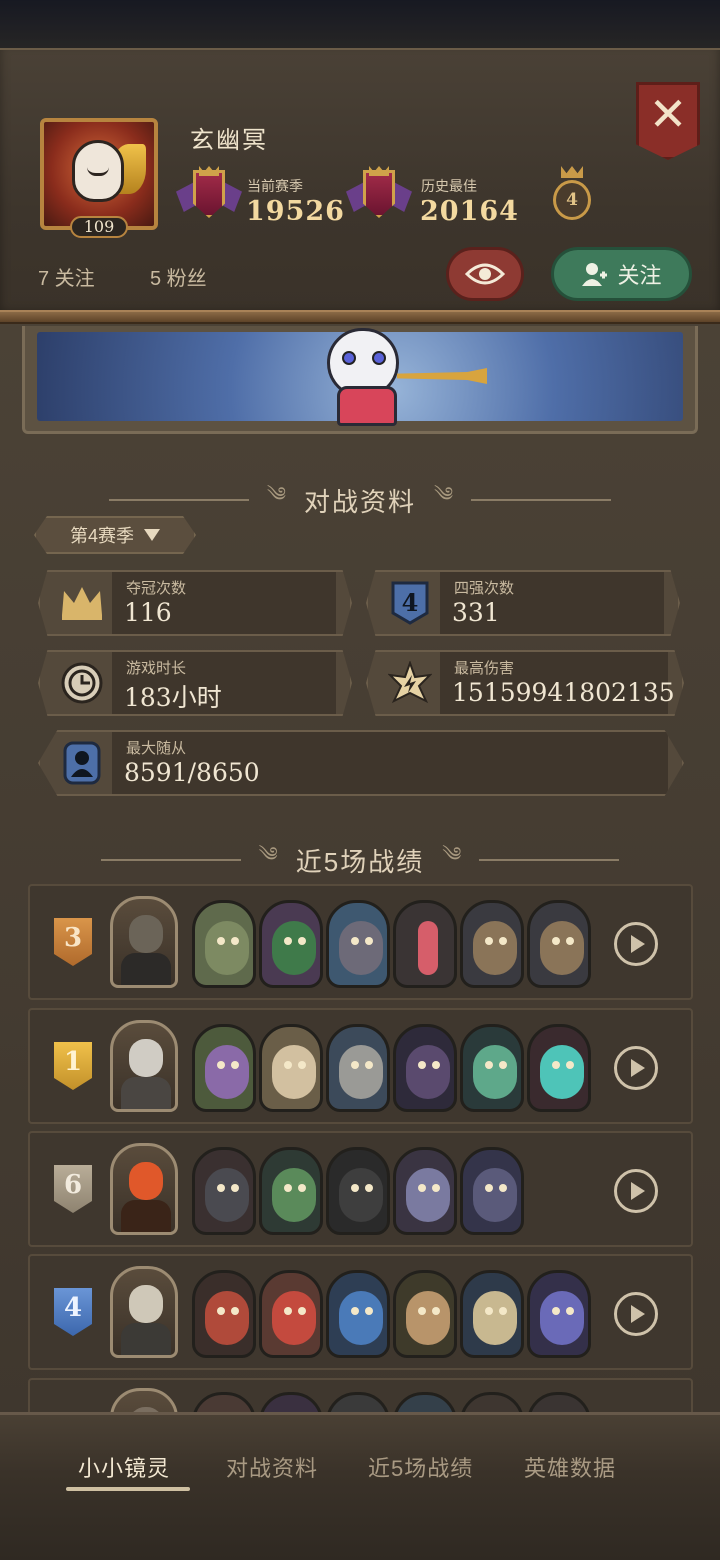 The width and height of the screenshot is (720, 1560). What do you see at coordinates (484, 668) in the screenshot?
I see `stat-label: 最高伤害` at bounding box center [484, 668].